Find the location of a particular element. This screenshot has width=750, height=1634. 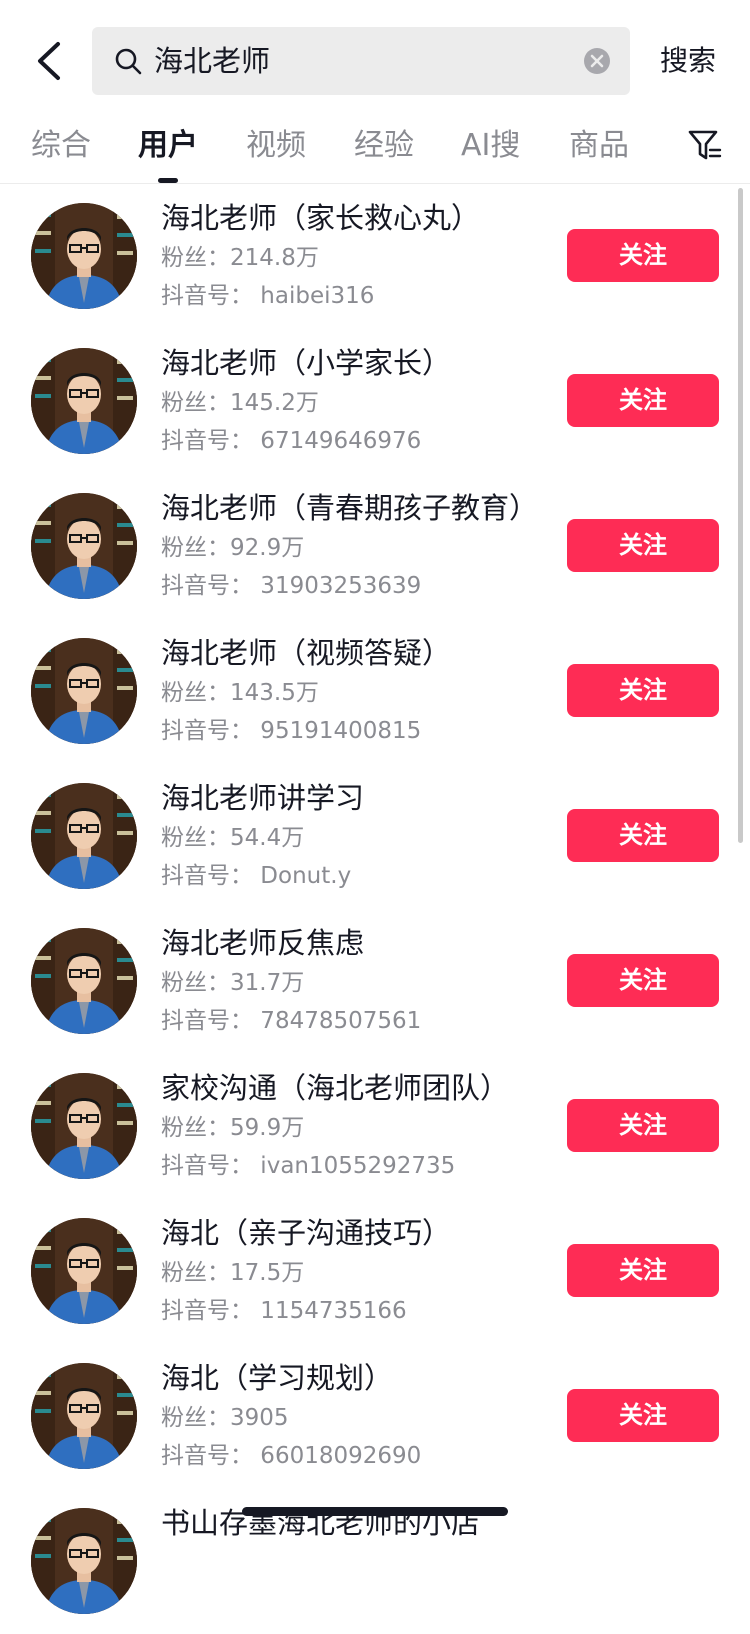

search-button: 搜索 is located at coordinates (688, 61).